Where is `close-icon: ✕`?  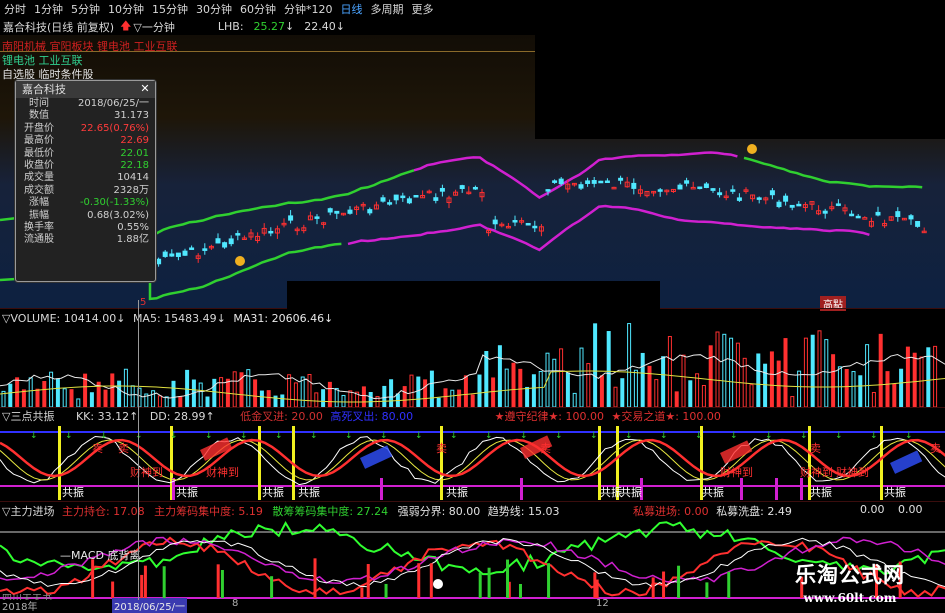
close-icon: ✕ is located at coordinates (145, 89).